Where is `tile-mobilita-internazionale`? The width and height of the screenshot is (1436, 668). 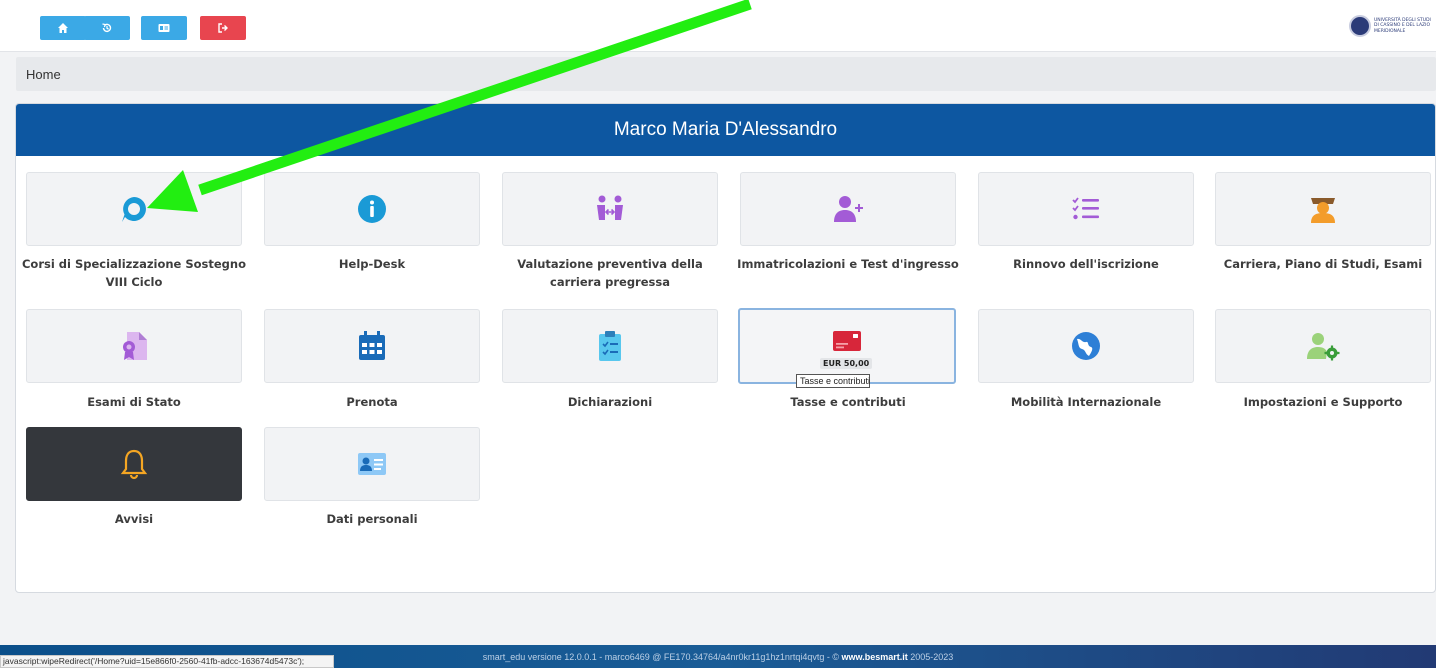
tile-mobilita-internazionale is located at coordinates (1086, 346).